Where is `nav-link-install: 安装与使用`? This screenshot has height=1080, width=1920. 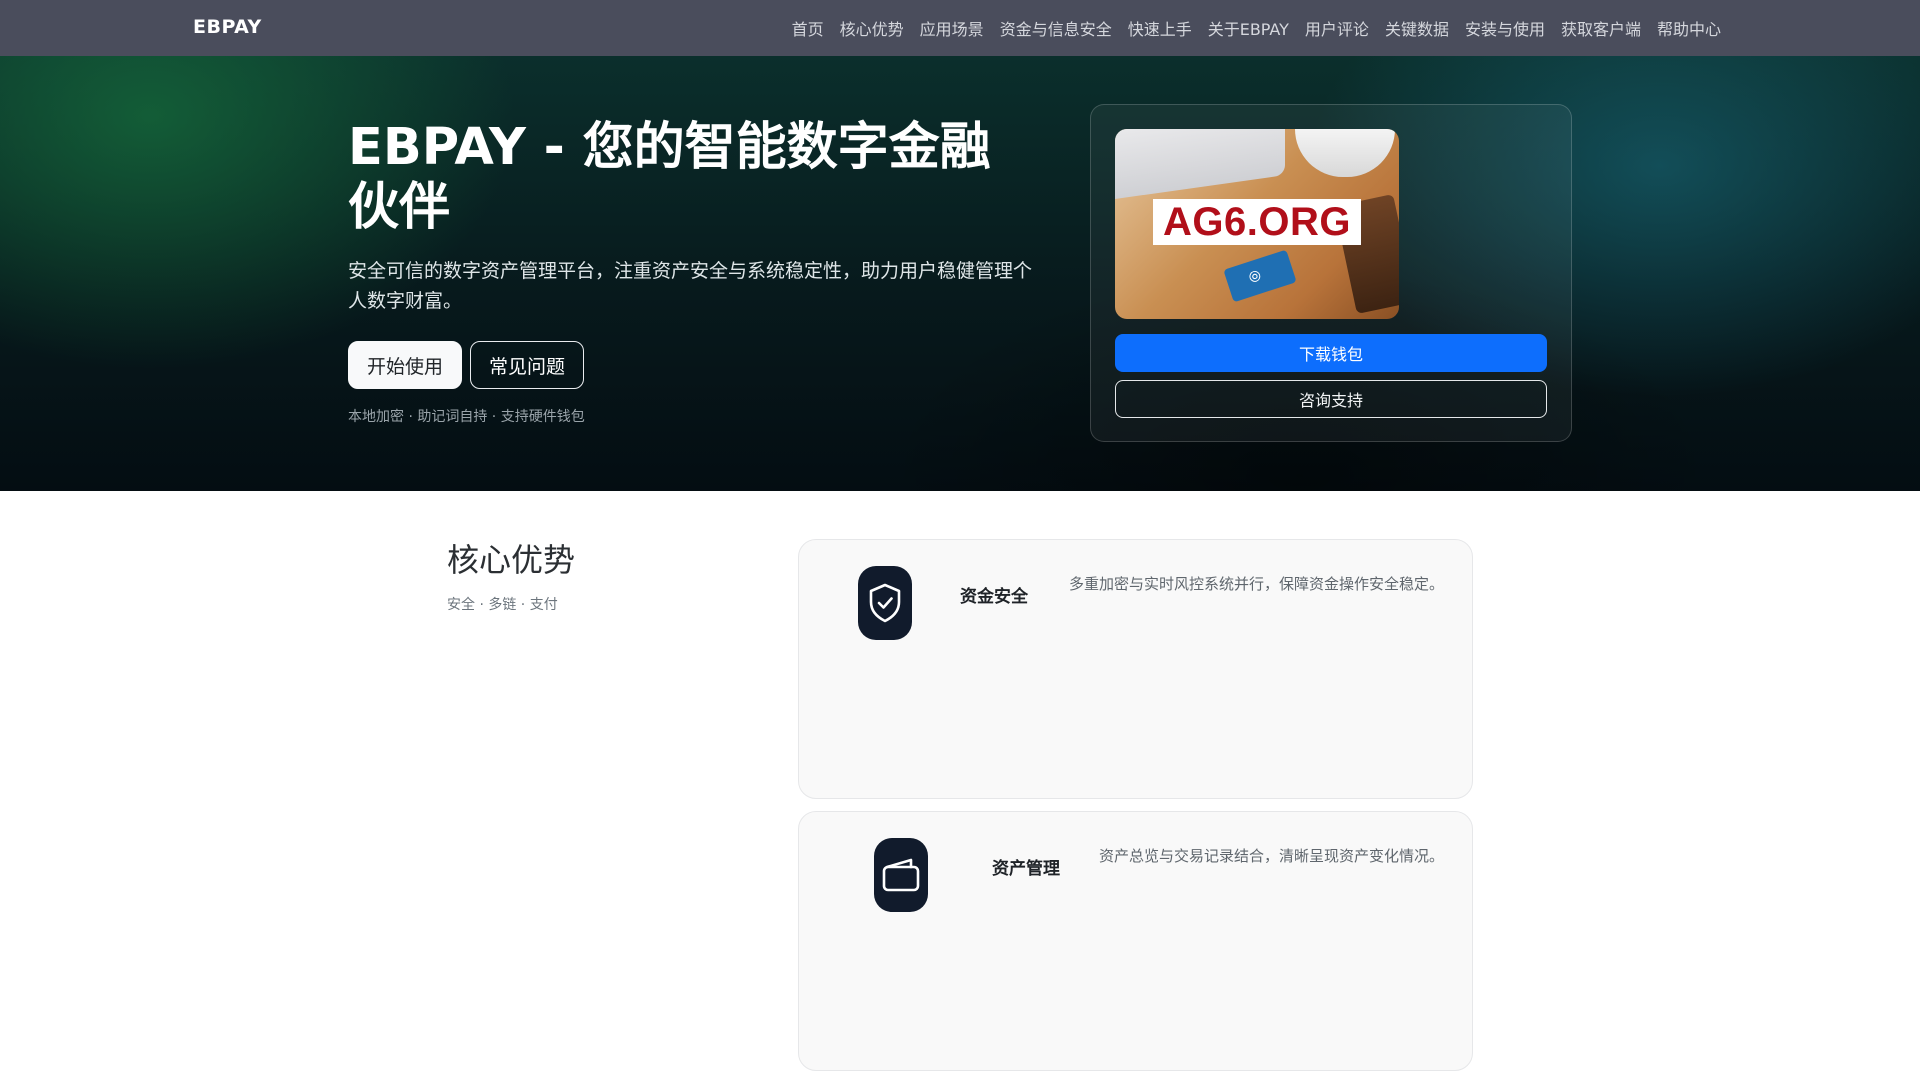 nav-link-install: 安装与使用 is located at coordinates (1505, 28).